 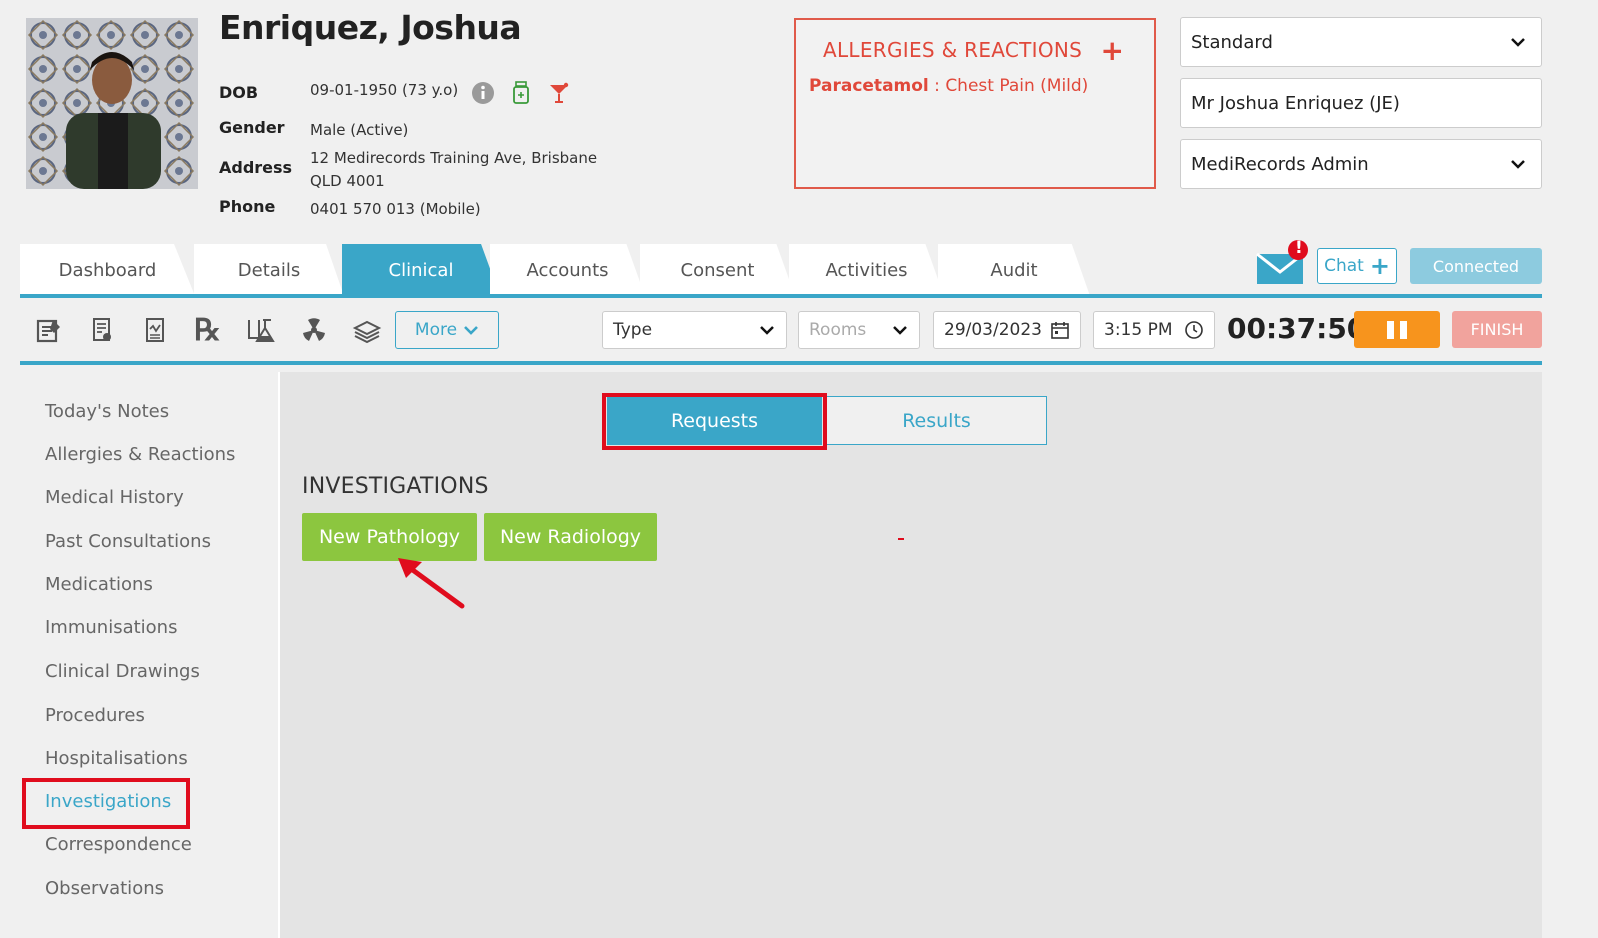 What do you see at coordinates (1299, 248) in the screenshot?
I see `message-alert-badge: !` at bounding box center [1299, 248].